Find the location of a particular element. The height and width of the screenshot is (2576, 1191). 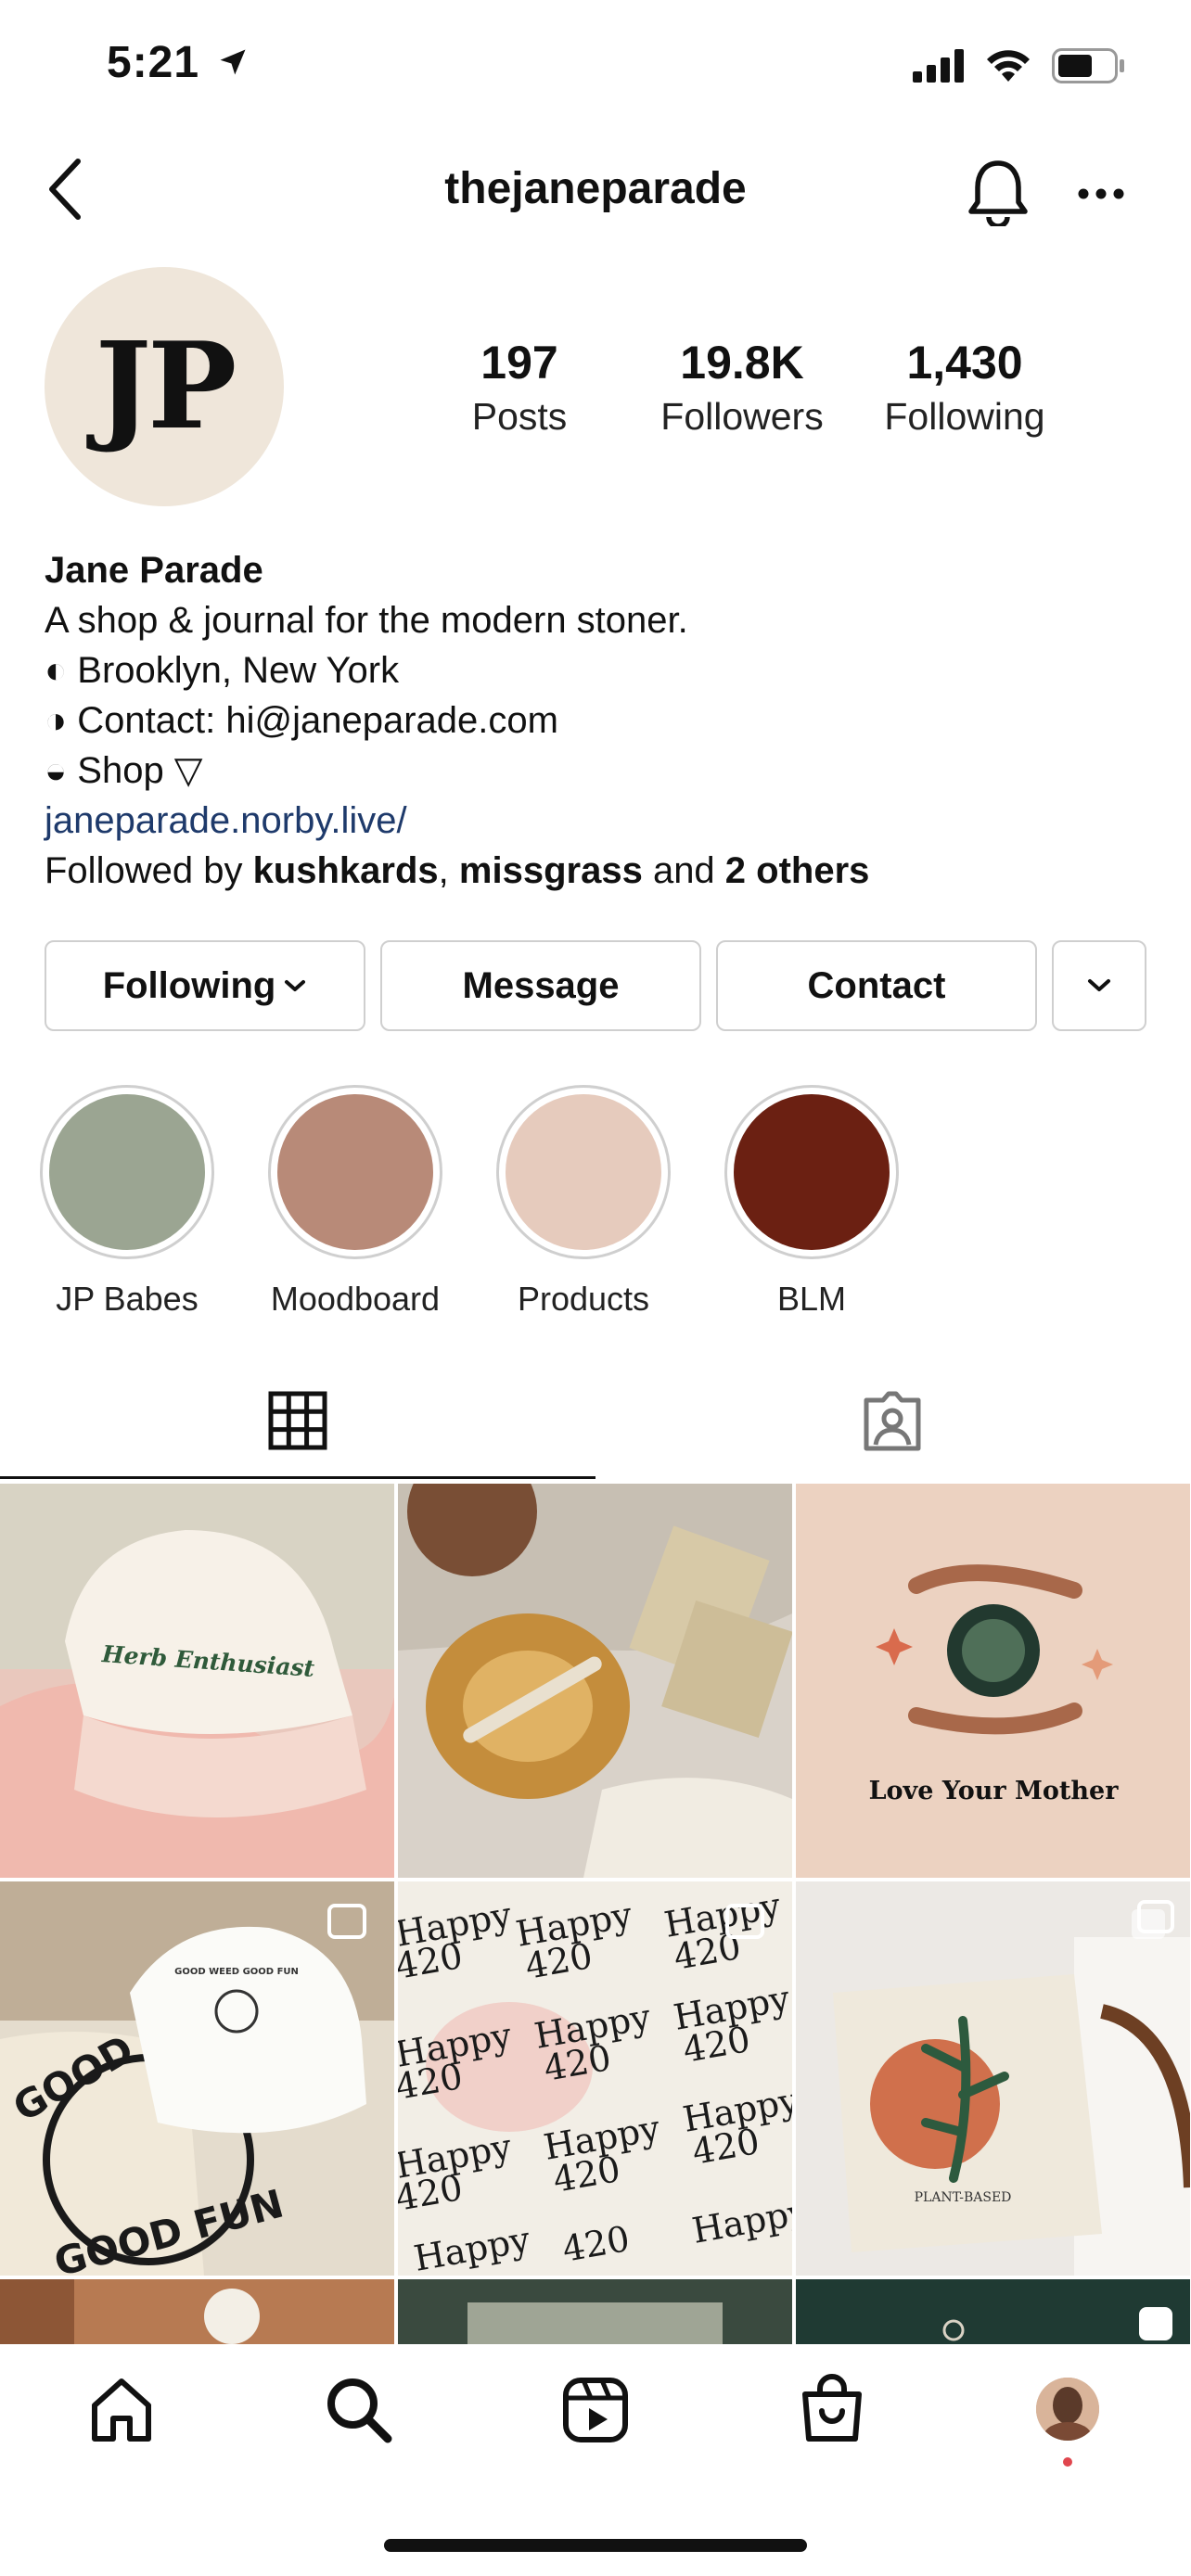

post-image-good-fun-hat: GOOD GOOD FUN GOOD WEED GOOD FUN is located at coordinates (197, 2078).